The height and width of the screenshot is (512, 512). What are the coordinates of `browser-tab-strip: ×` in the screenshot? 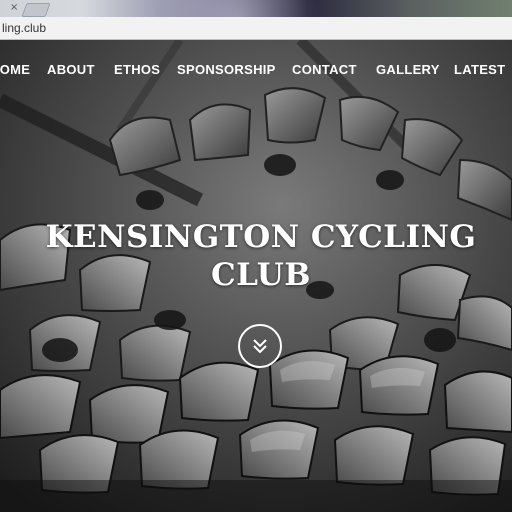 It's located at (256, 8).